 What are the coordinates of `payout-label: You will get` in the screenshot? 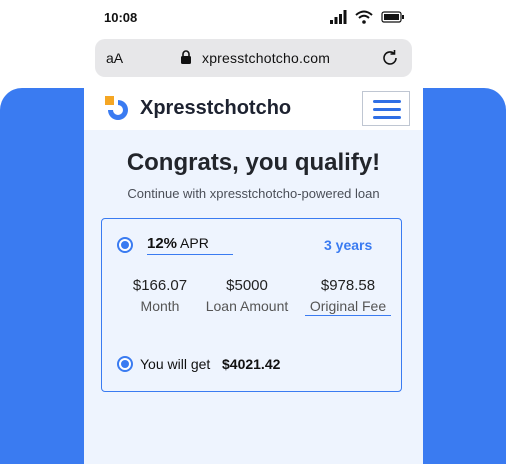 It's located at (175, 364).